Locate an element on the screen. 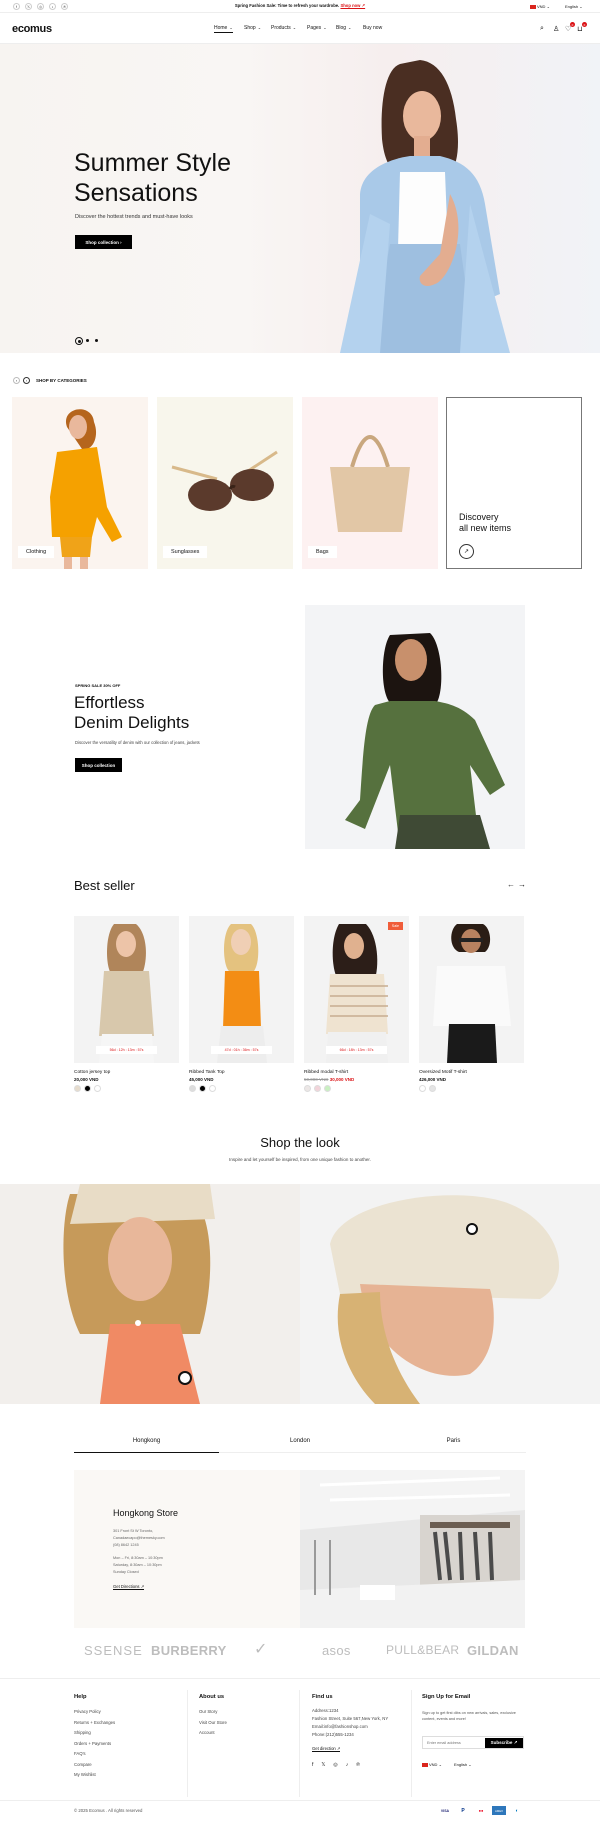 The height and width of the screenshot is (1822, 600). hero-shop-collection-button: Shop collection › is located at coordinates (103, 242).